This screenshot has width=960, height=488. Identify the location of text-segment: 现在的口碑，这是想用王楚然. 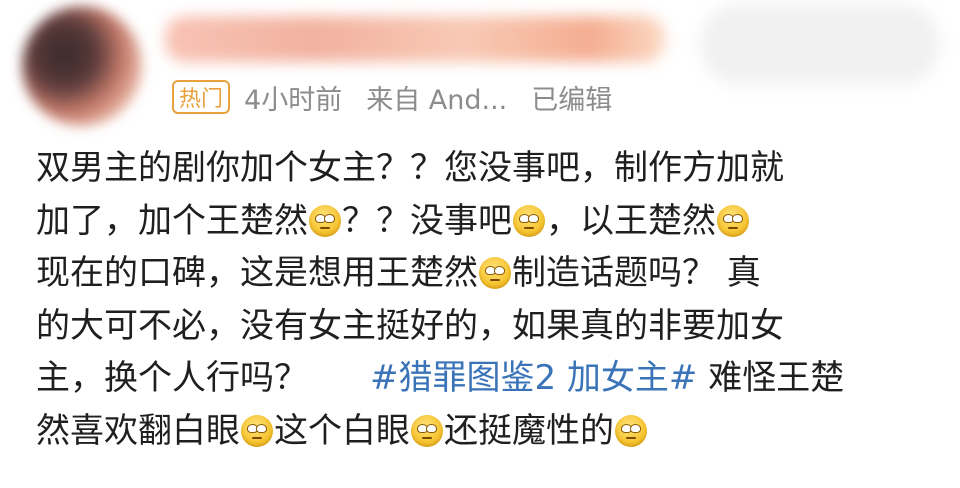
(257, 273).